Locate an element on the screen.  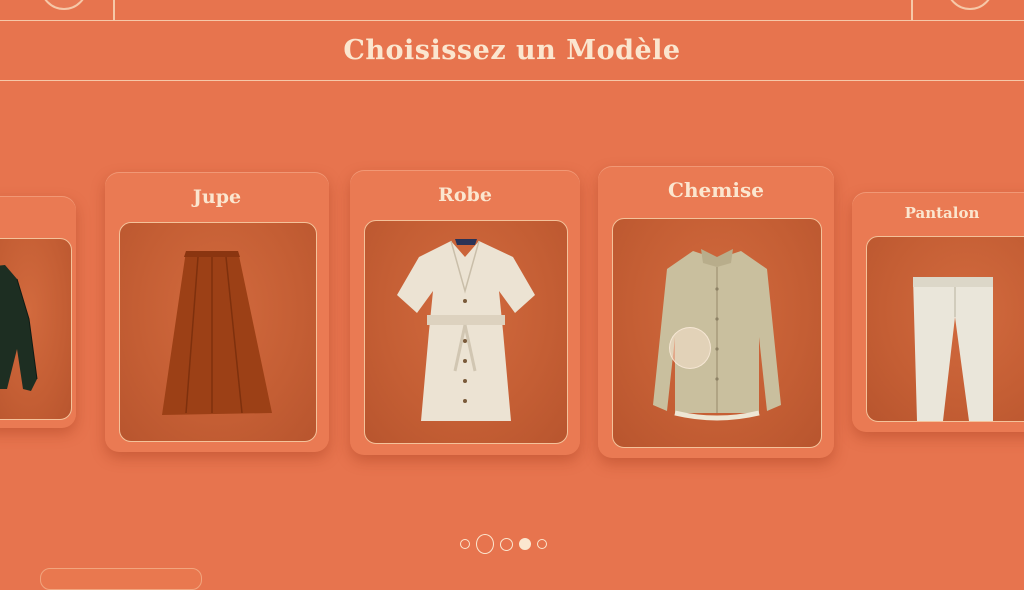
model-card-robe: Robe is located at coordinates (465, 312).